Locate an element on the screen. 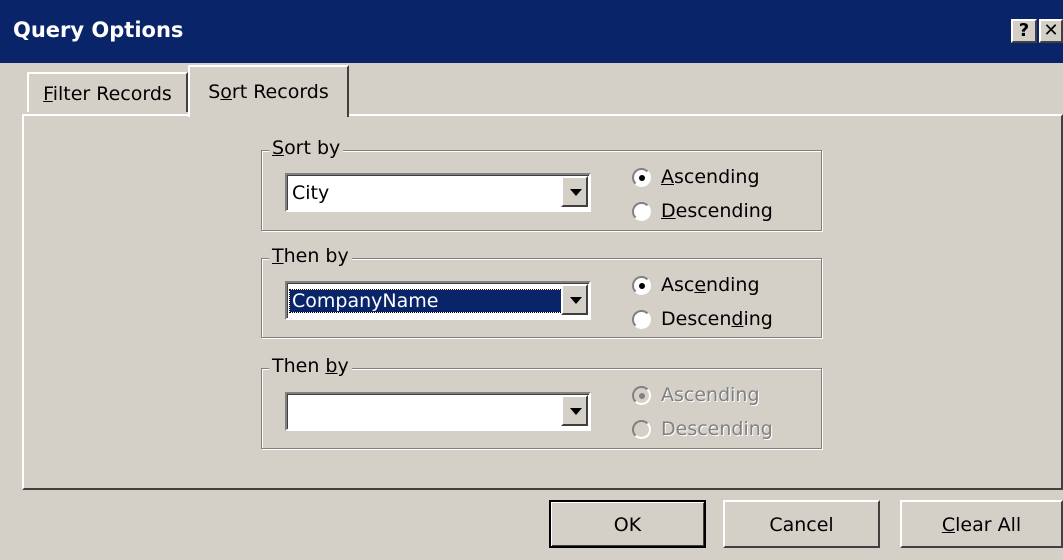 The width and height of the screenshot is (1063, 560). sort-by-group: Sort by City Ascending Descending is located at coordinates (541, 184).